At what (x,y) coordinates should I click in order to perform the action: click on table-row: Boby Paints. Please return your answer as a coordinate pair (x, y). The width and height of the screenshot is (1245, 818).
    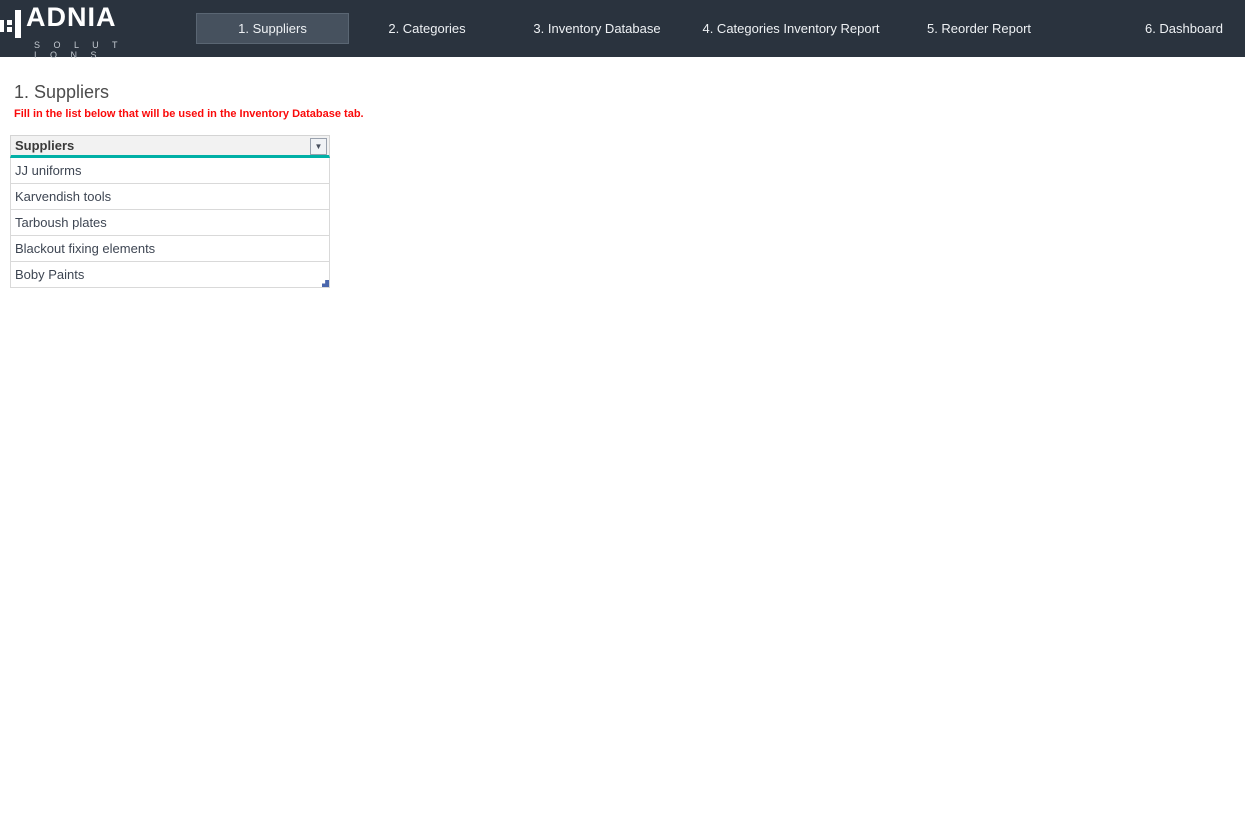
    Looking at the image, I should click on (170, 275).